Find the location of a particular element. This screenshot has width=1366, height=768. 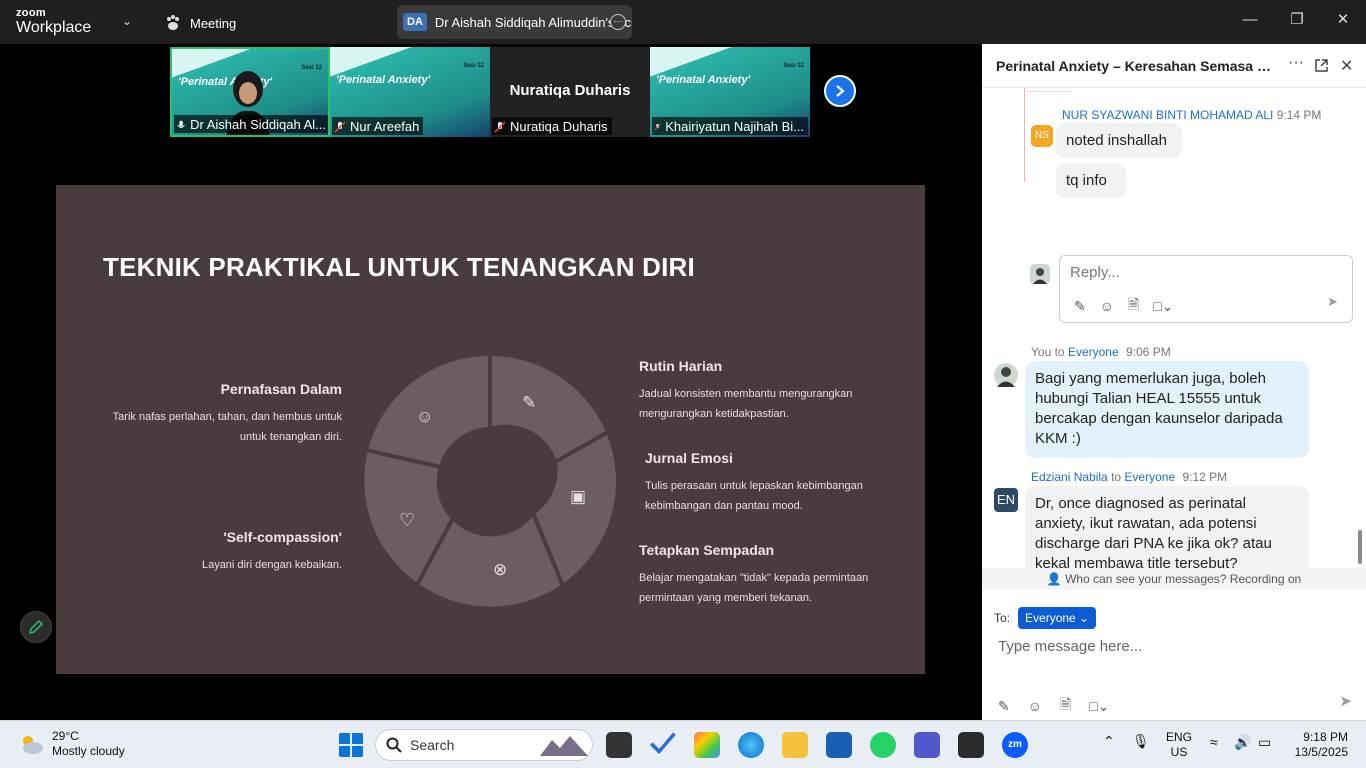

minimize-button: — is located at coordinates (1250, 20).